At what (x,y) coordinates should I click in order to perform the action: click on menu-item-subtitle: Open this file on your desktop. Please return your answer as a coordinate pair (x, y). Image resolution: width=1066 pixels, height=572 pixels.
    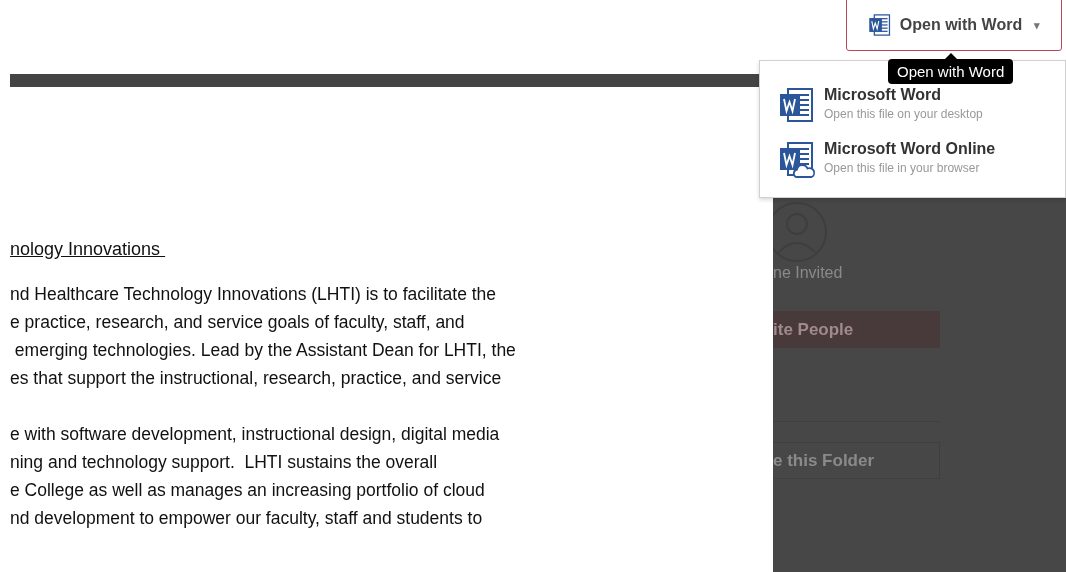
    Looking at the image, I should click on (903, 114).